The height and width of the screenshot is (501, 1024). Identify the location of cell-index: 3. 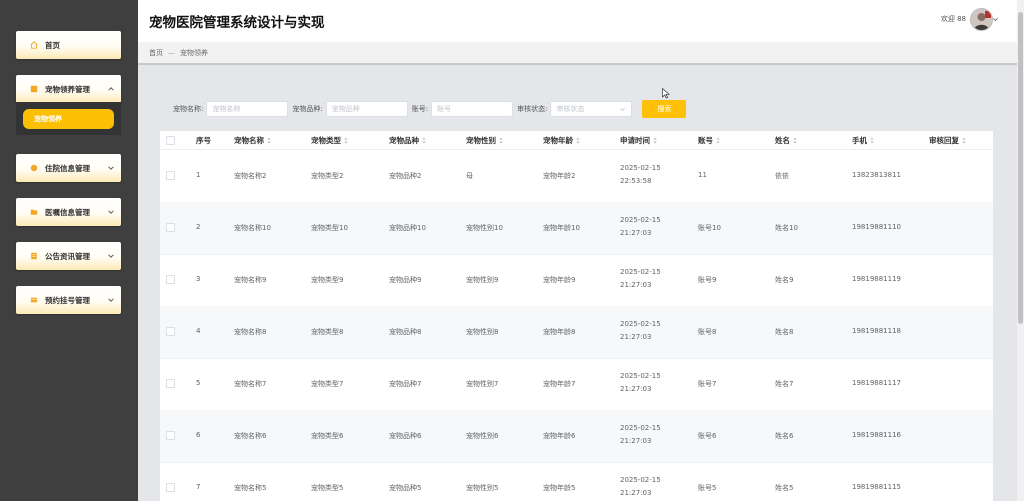
(198, 279).